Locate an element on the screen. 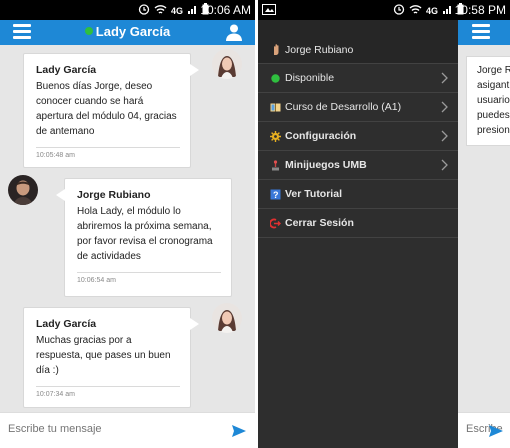 This screenshot has width=510, height=448. drawer-item-label: Configuración is located at coordinates (321, 136).